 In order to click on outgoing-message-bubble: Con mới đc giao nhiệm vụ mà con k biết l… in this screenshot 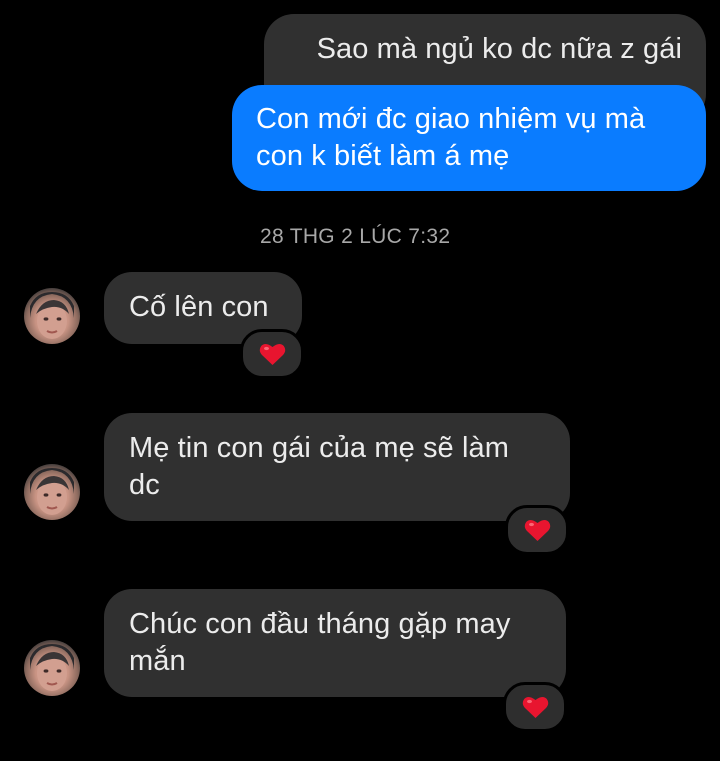, I will do `click(469, 138)`.